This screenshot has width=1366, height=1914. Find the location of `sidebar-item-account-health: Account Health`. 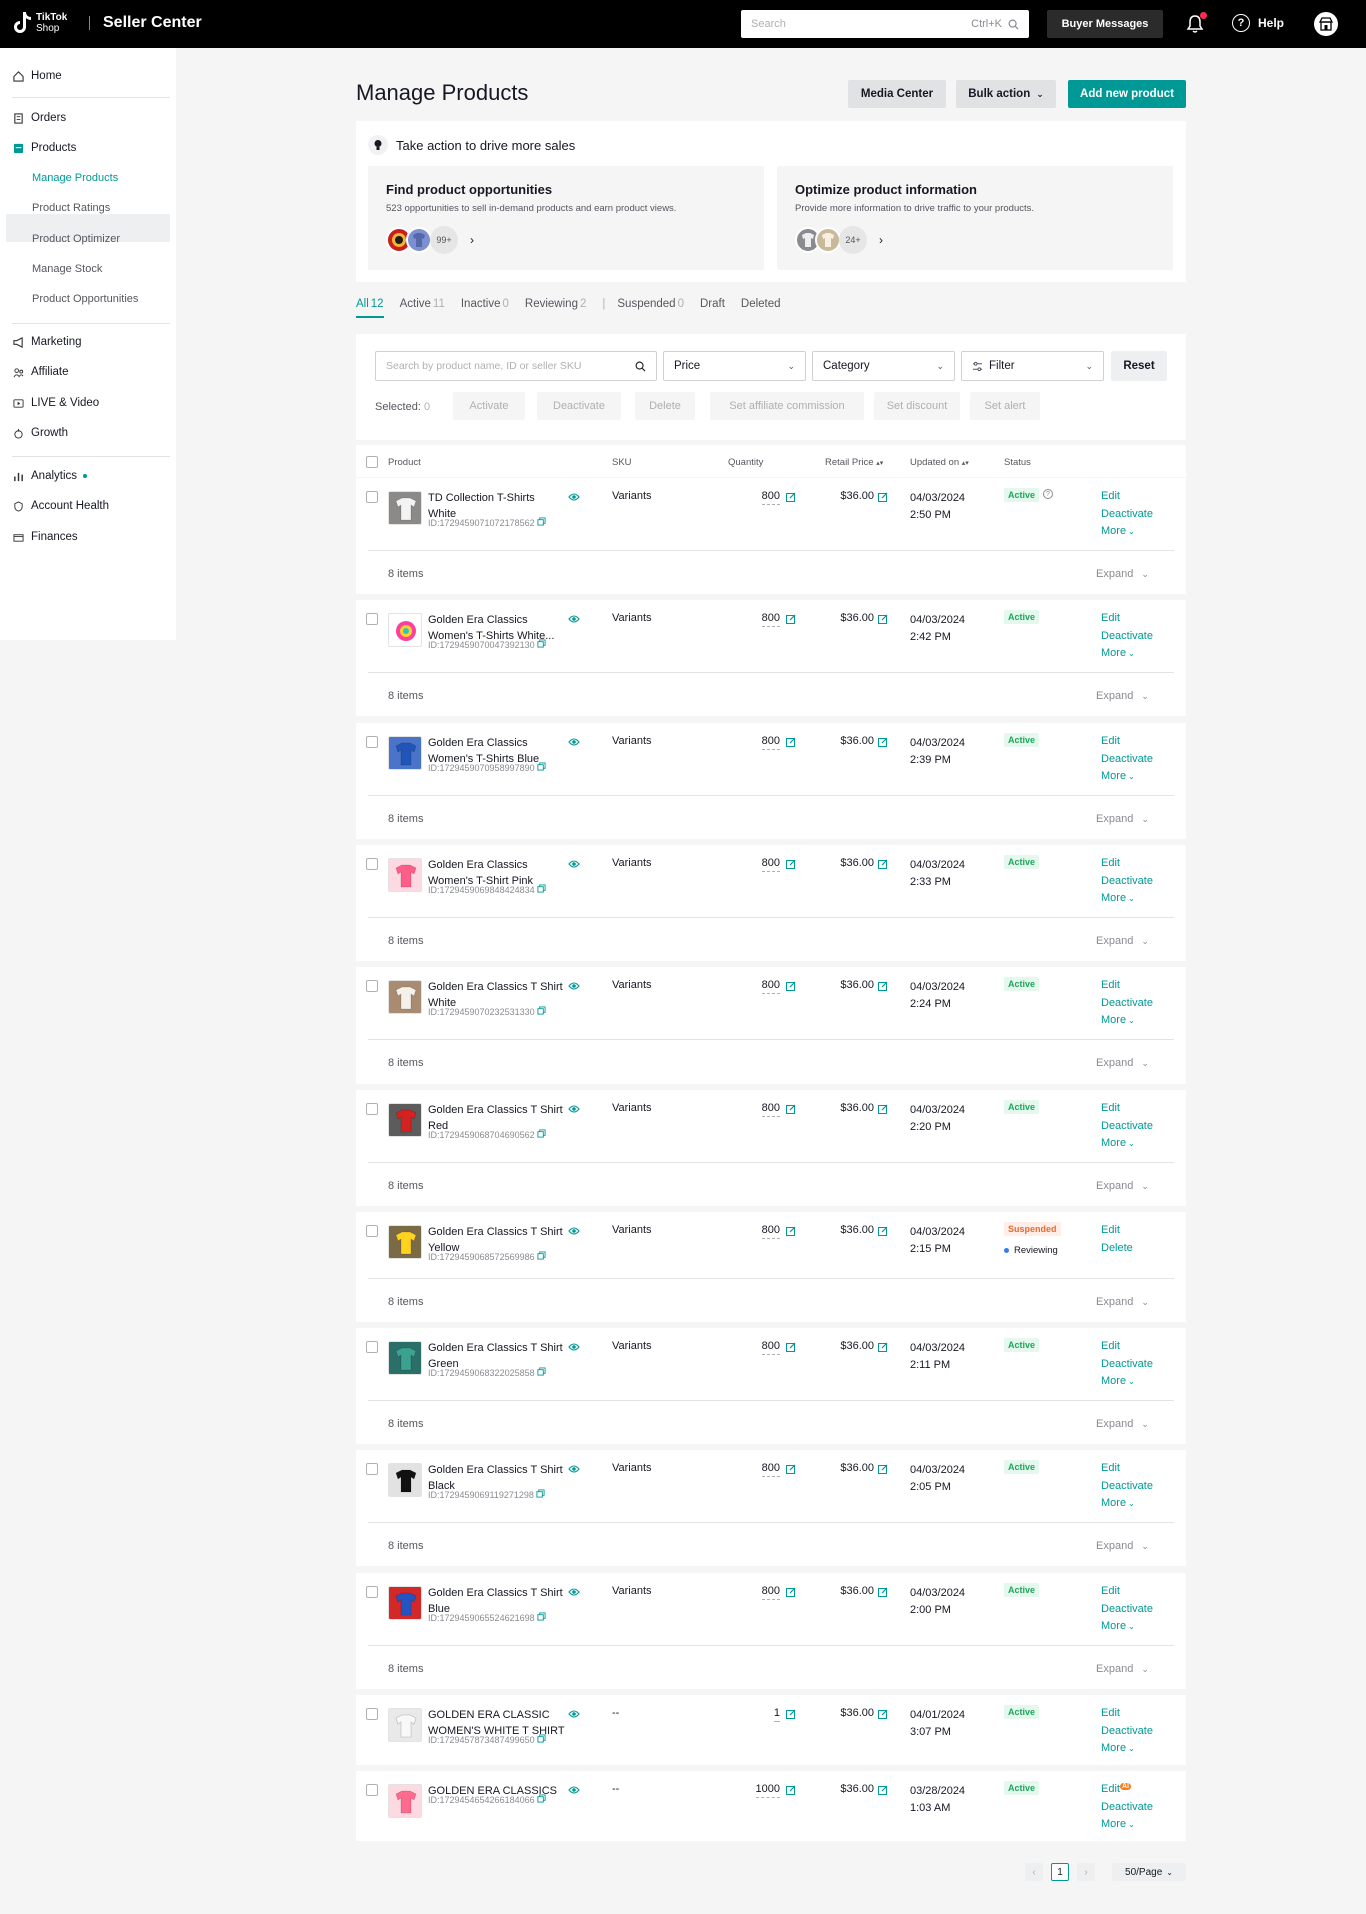

sidebar-item-account-health: Account Health is located at coordinates (60, 506).